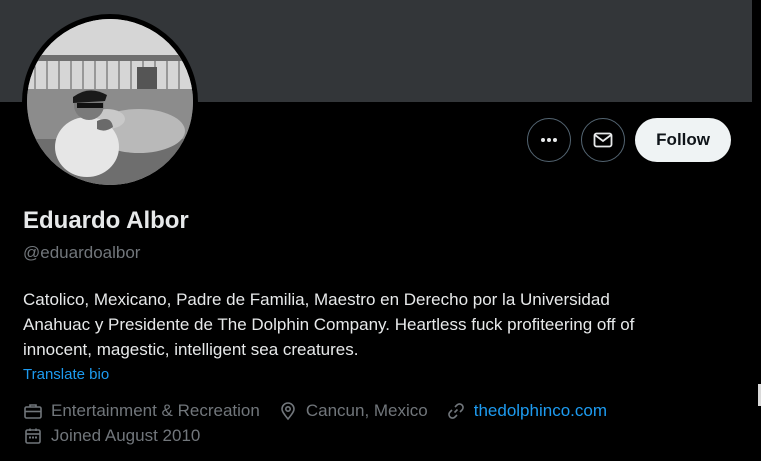 The height and width of the screenshot is (461, 761). I want to click on briefcase-icon, so click(33, 411).